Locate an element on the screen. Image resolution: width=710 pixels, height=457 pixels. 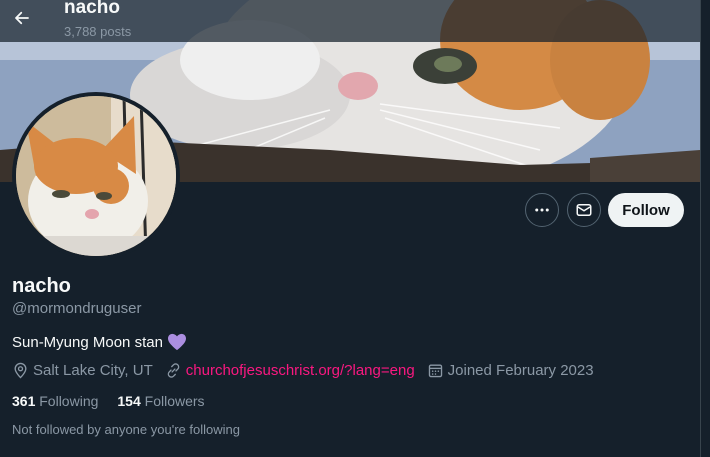
envelope-icon is located at coordinates (584, 210).